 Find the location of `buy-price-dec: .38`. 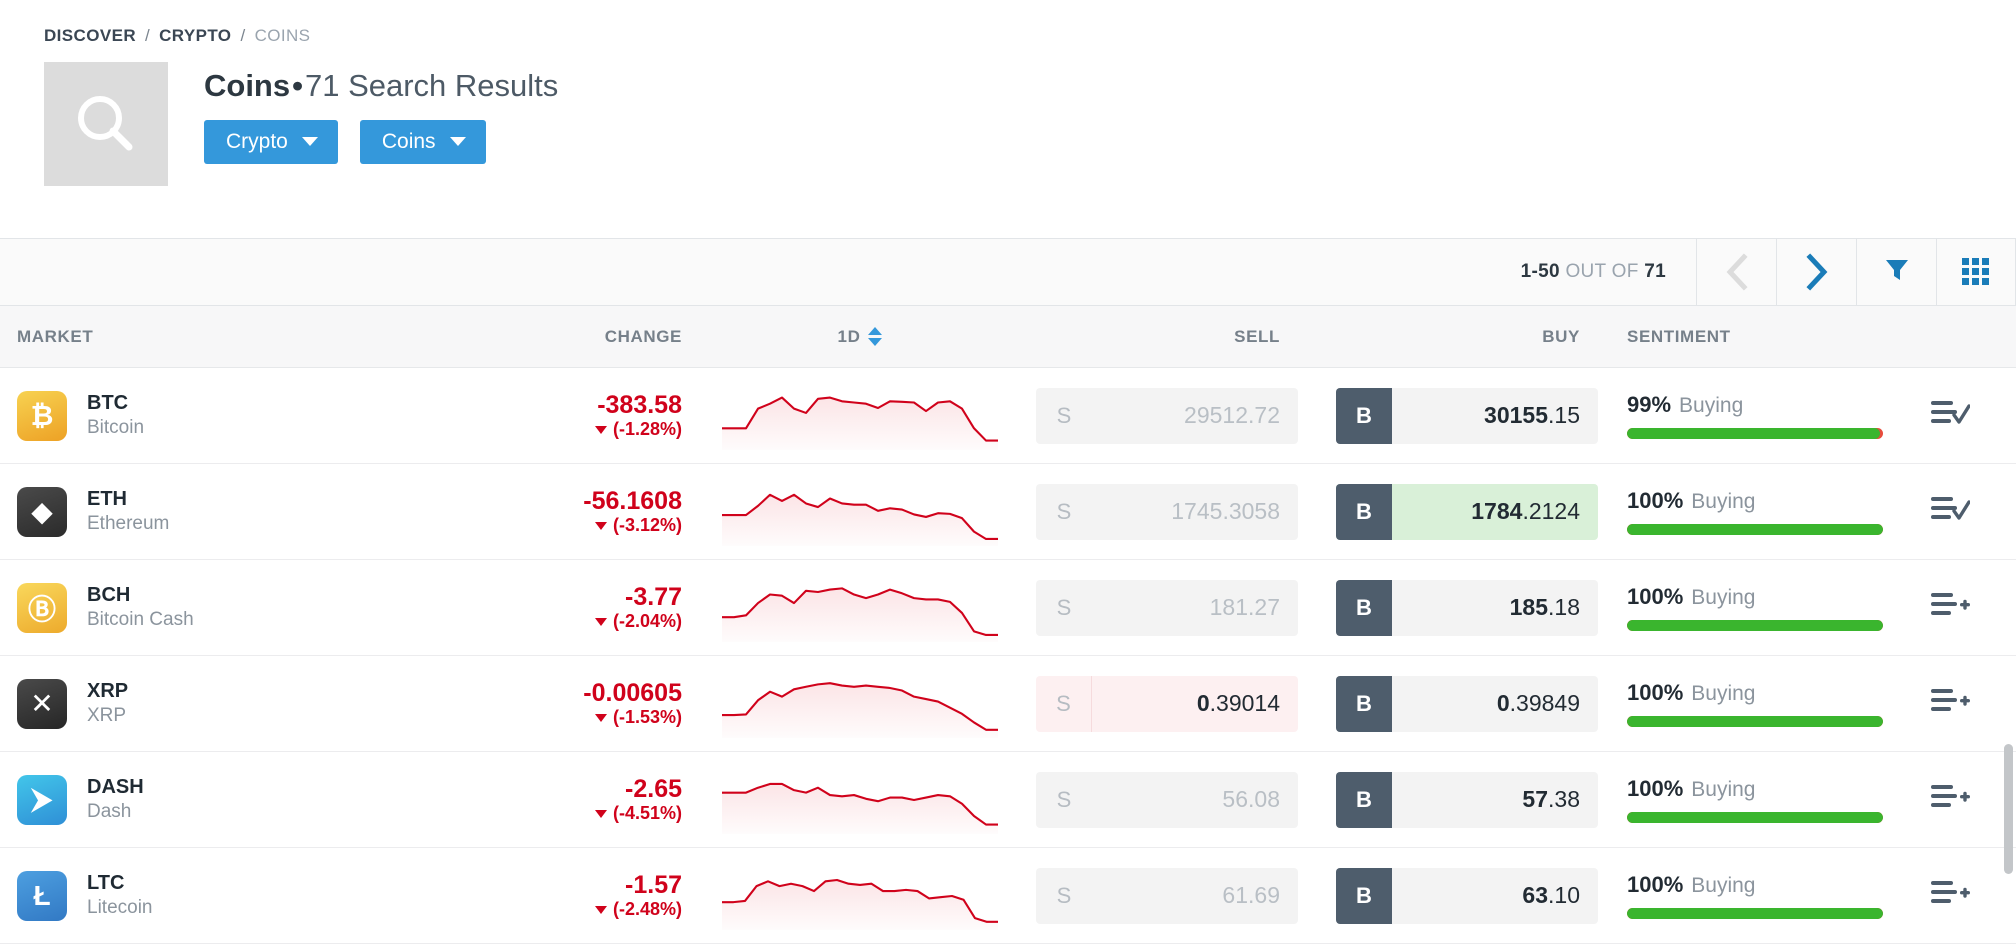

buy-price-dec: .38 is located at coordinates (1564, 799).